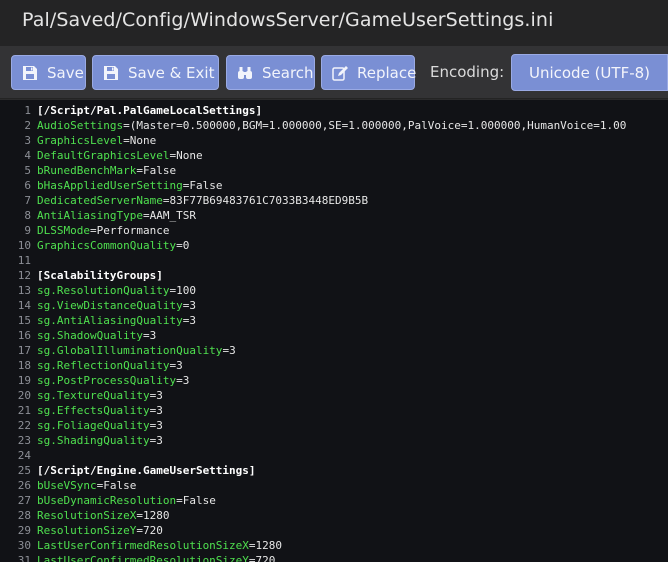  What do you see at coordinates (340, 73) in the screenshot?
I see `edit-icon` at bounding box center [340, 73].